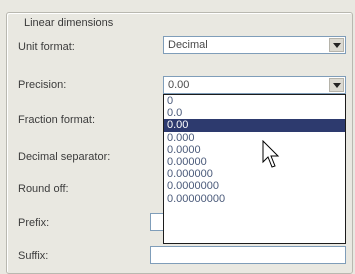 This screenshot has width=355, height=274. I want to click on precision-label: Precision:, so click(42, 85).